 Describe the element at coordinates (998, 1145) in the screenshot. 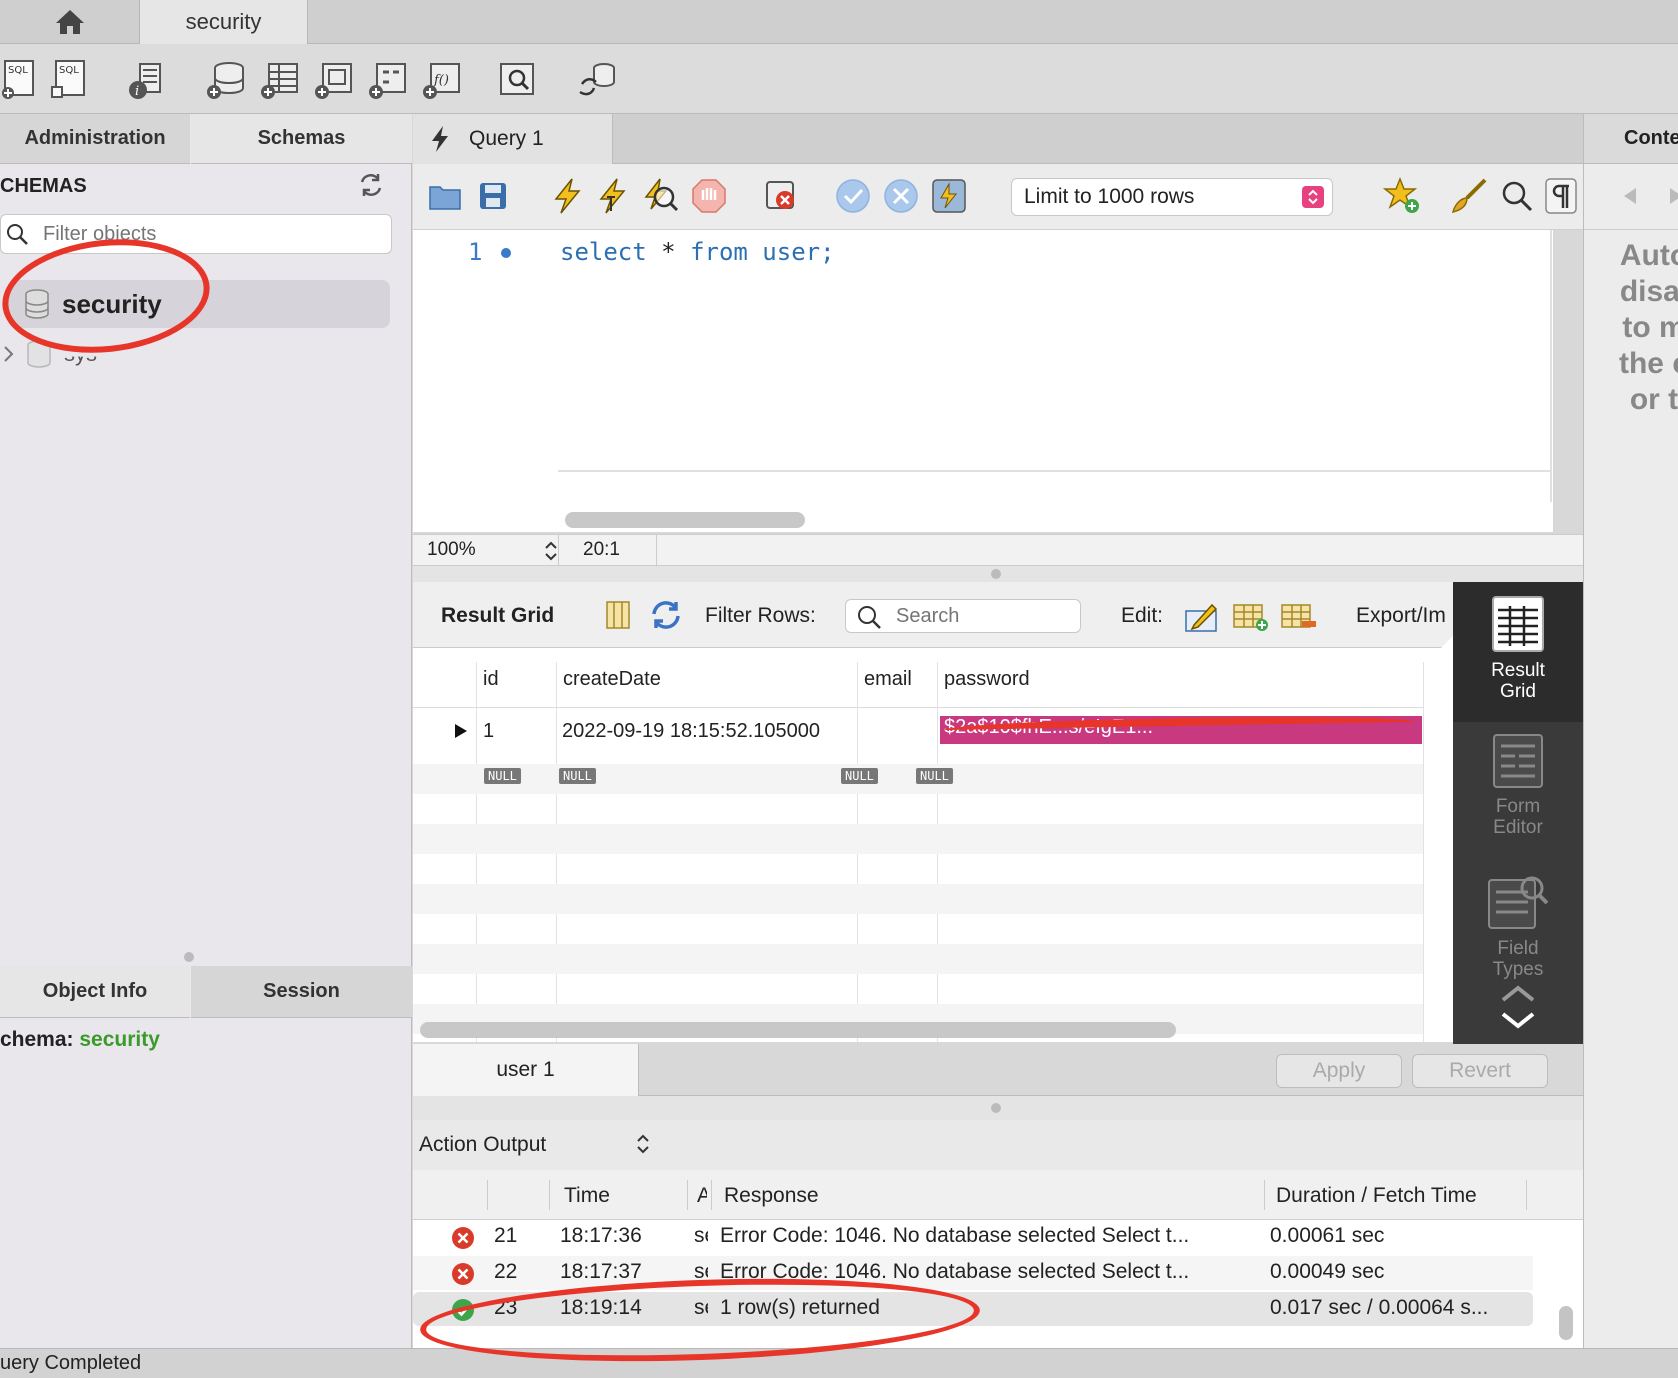

I see `action-output-selector: Action Output` at that location.